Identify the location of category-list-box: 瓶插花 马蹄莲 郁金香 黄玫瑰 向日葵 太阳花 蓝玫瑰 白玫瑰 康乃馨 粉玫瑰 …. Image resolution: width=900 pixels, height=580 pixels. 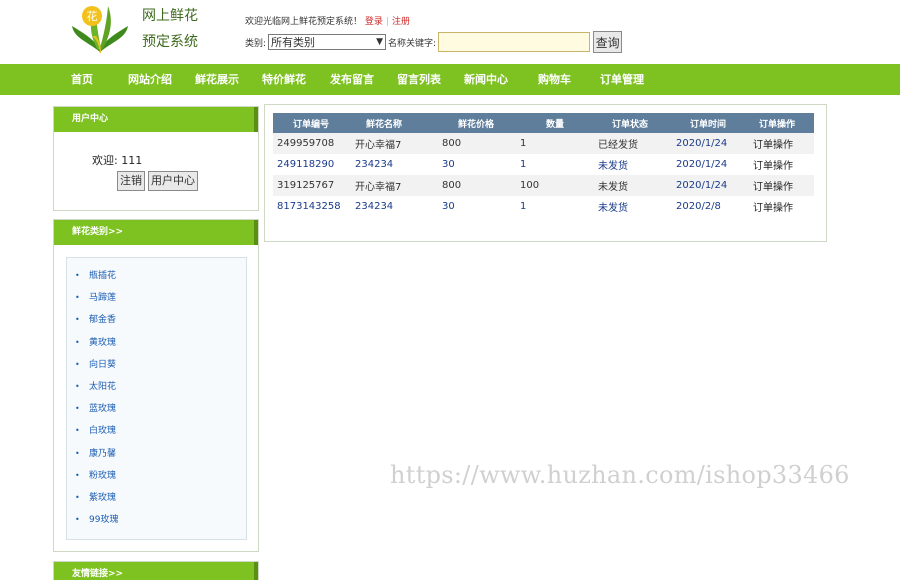
(156, 398).